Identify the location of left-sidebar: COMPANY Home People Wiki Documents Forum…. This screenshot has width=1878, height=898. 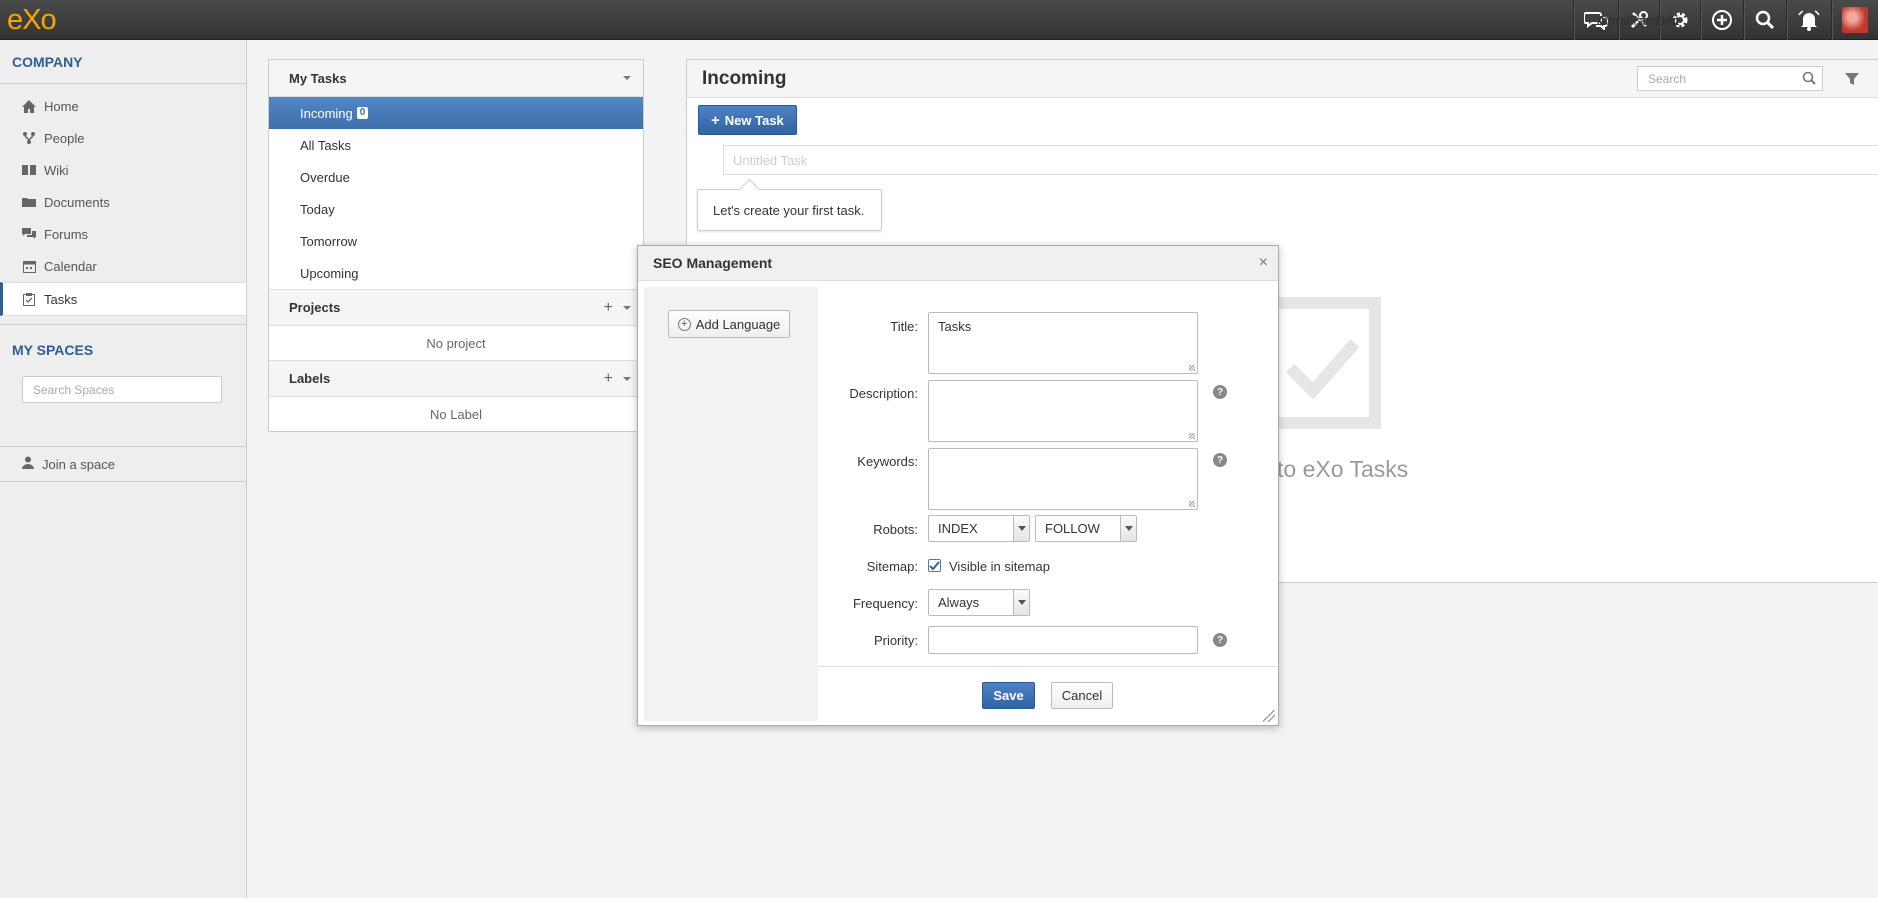
(123, 469).